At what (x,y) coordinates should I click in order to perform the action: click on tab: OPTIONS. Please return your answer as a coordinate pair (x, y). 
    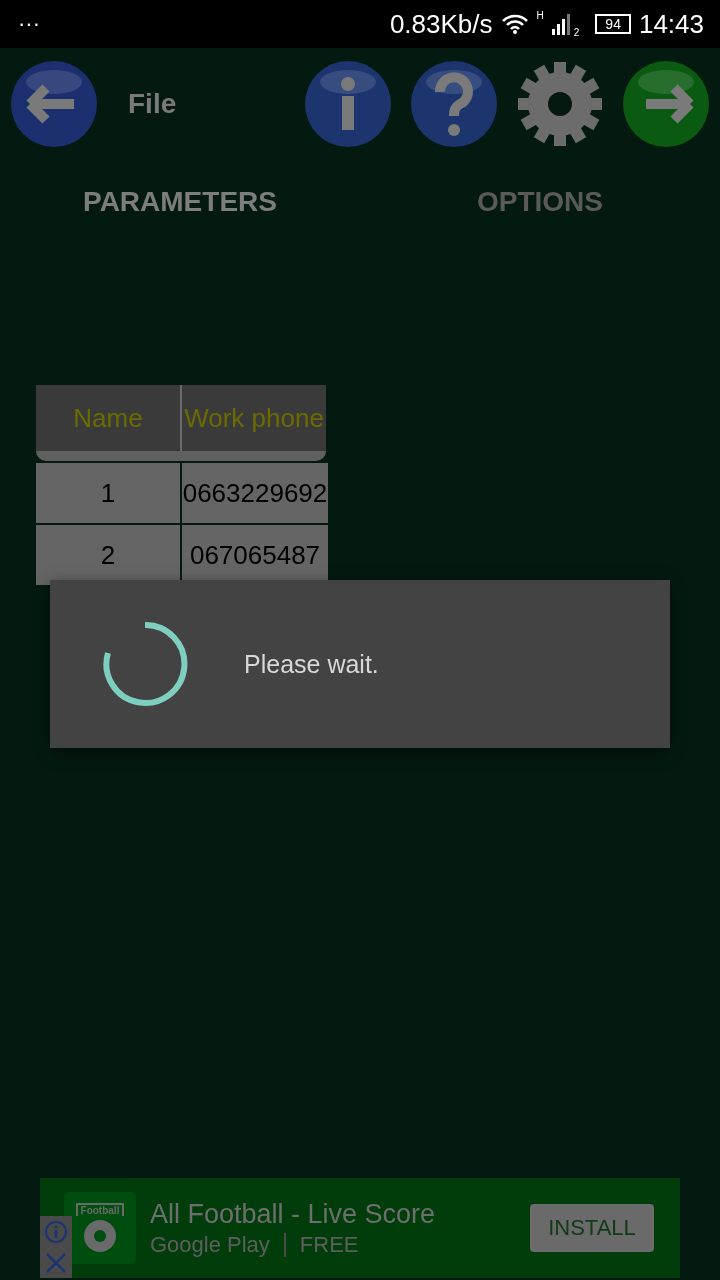
    Looking at the image, I should click on (540, 202).